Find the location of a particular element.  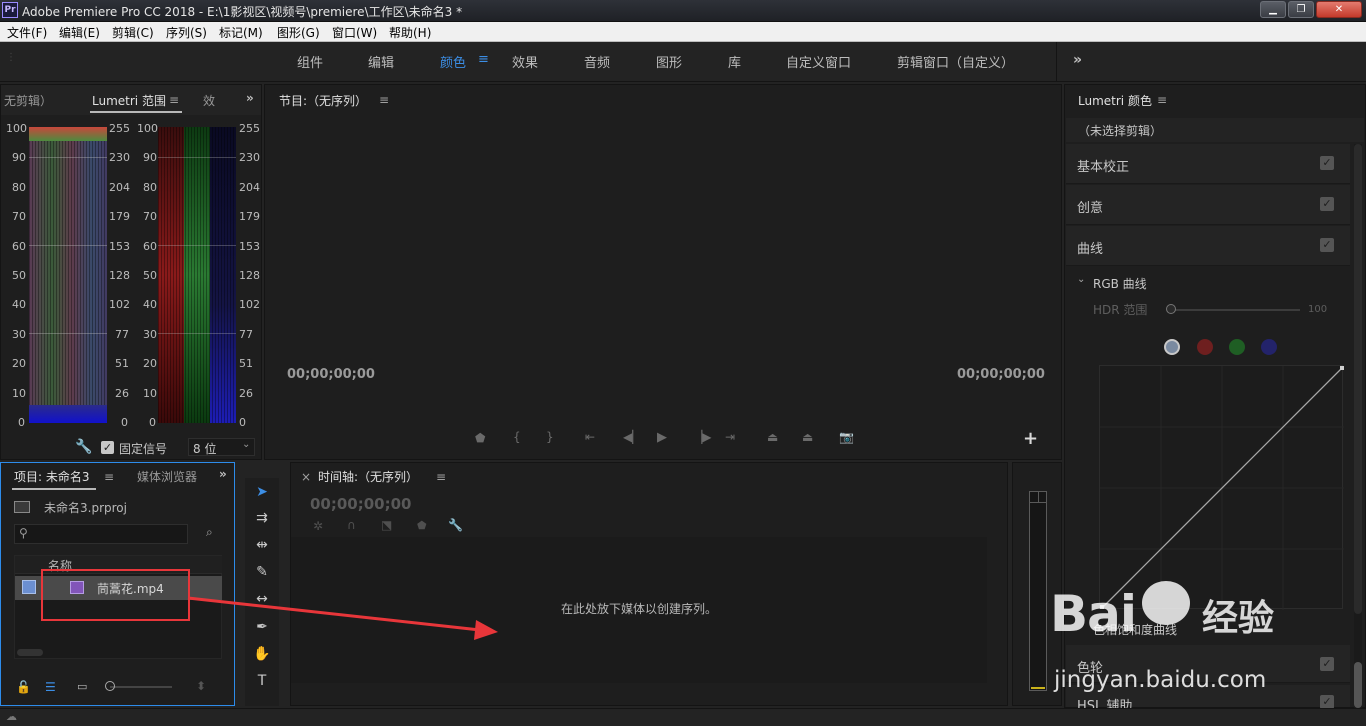

section-basic-correction: 基本校正 ✓ is located at coordinates (1208, 164).